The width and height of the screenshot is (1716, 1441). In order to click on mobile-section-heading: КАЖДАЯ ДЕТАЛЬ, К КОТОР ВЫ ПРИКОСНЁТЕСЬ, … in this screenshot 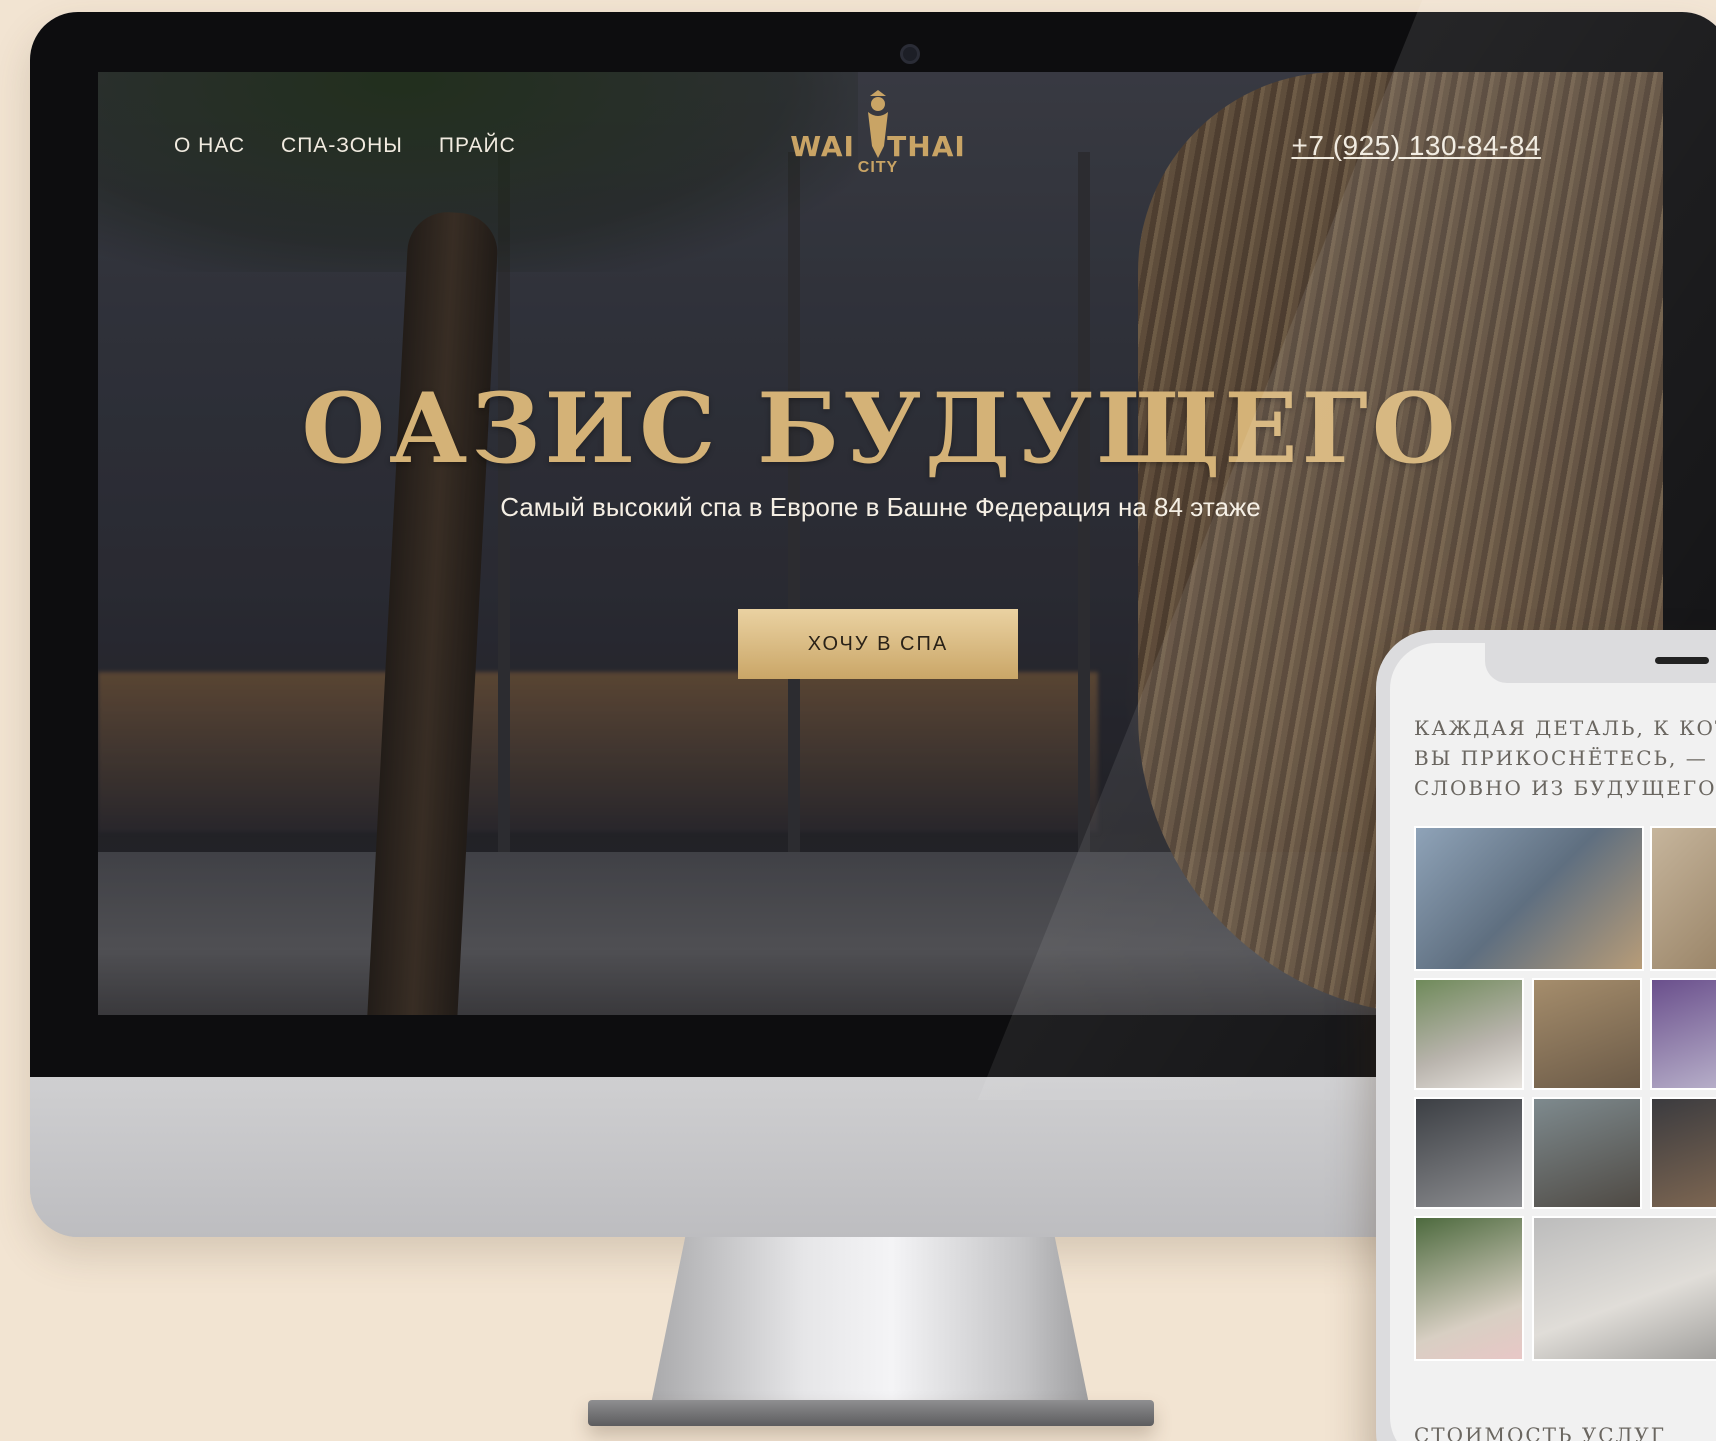, I will do `click(1565, 758)`.